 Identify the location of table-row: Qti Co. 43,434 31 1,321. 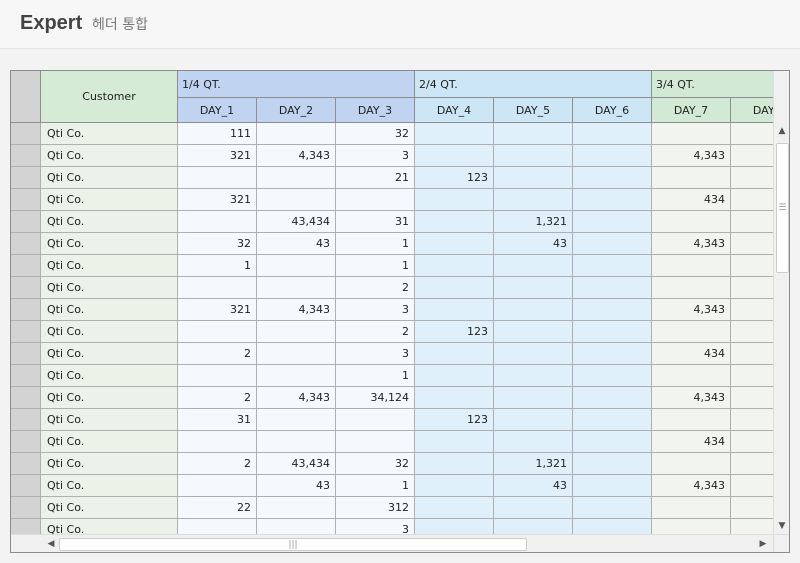
(400, 222).